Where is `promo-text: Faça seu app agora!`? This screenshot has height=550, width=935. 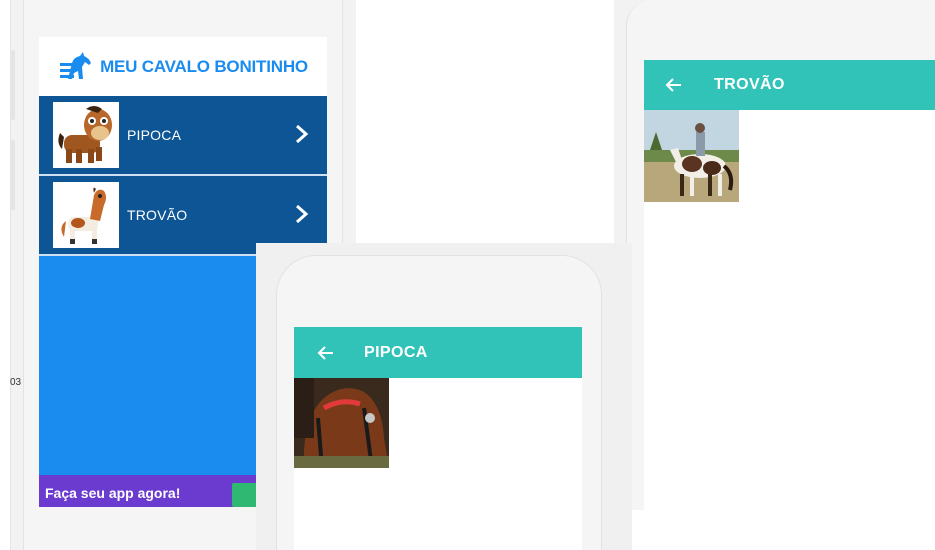
promo-text: Faça seu app agora! is located at coordinates (113, 493).